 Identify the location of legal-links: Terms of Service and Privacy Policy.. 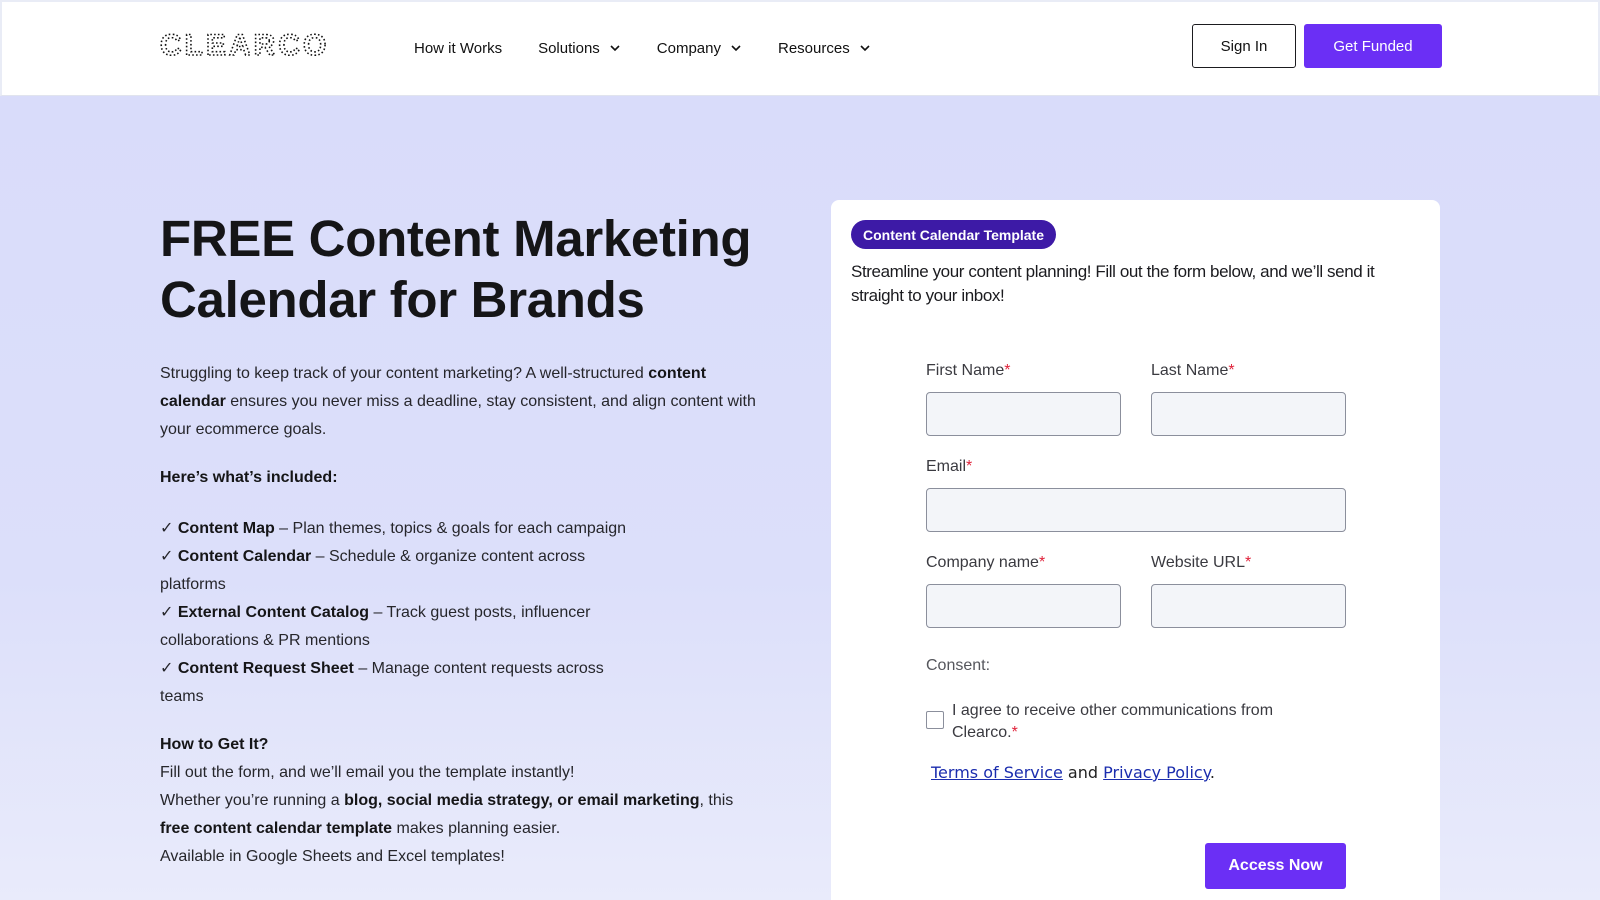
(1073, 772).